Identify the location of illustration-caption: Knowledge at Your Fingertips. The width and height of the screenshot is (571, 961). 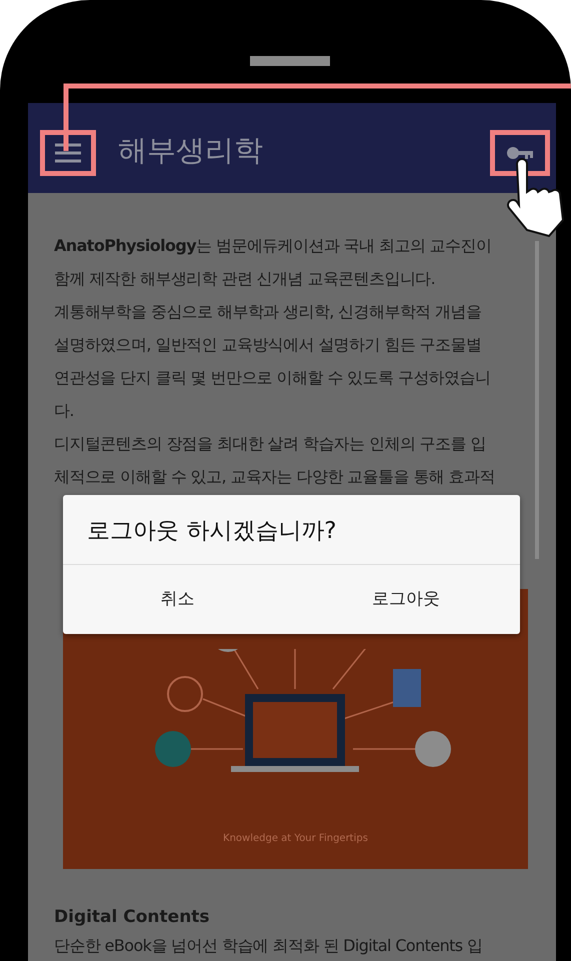
(295, 838).